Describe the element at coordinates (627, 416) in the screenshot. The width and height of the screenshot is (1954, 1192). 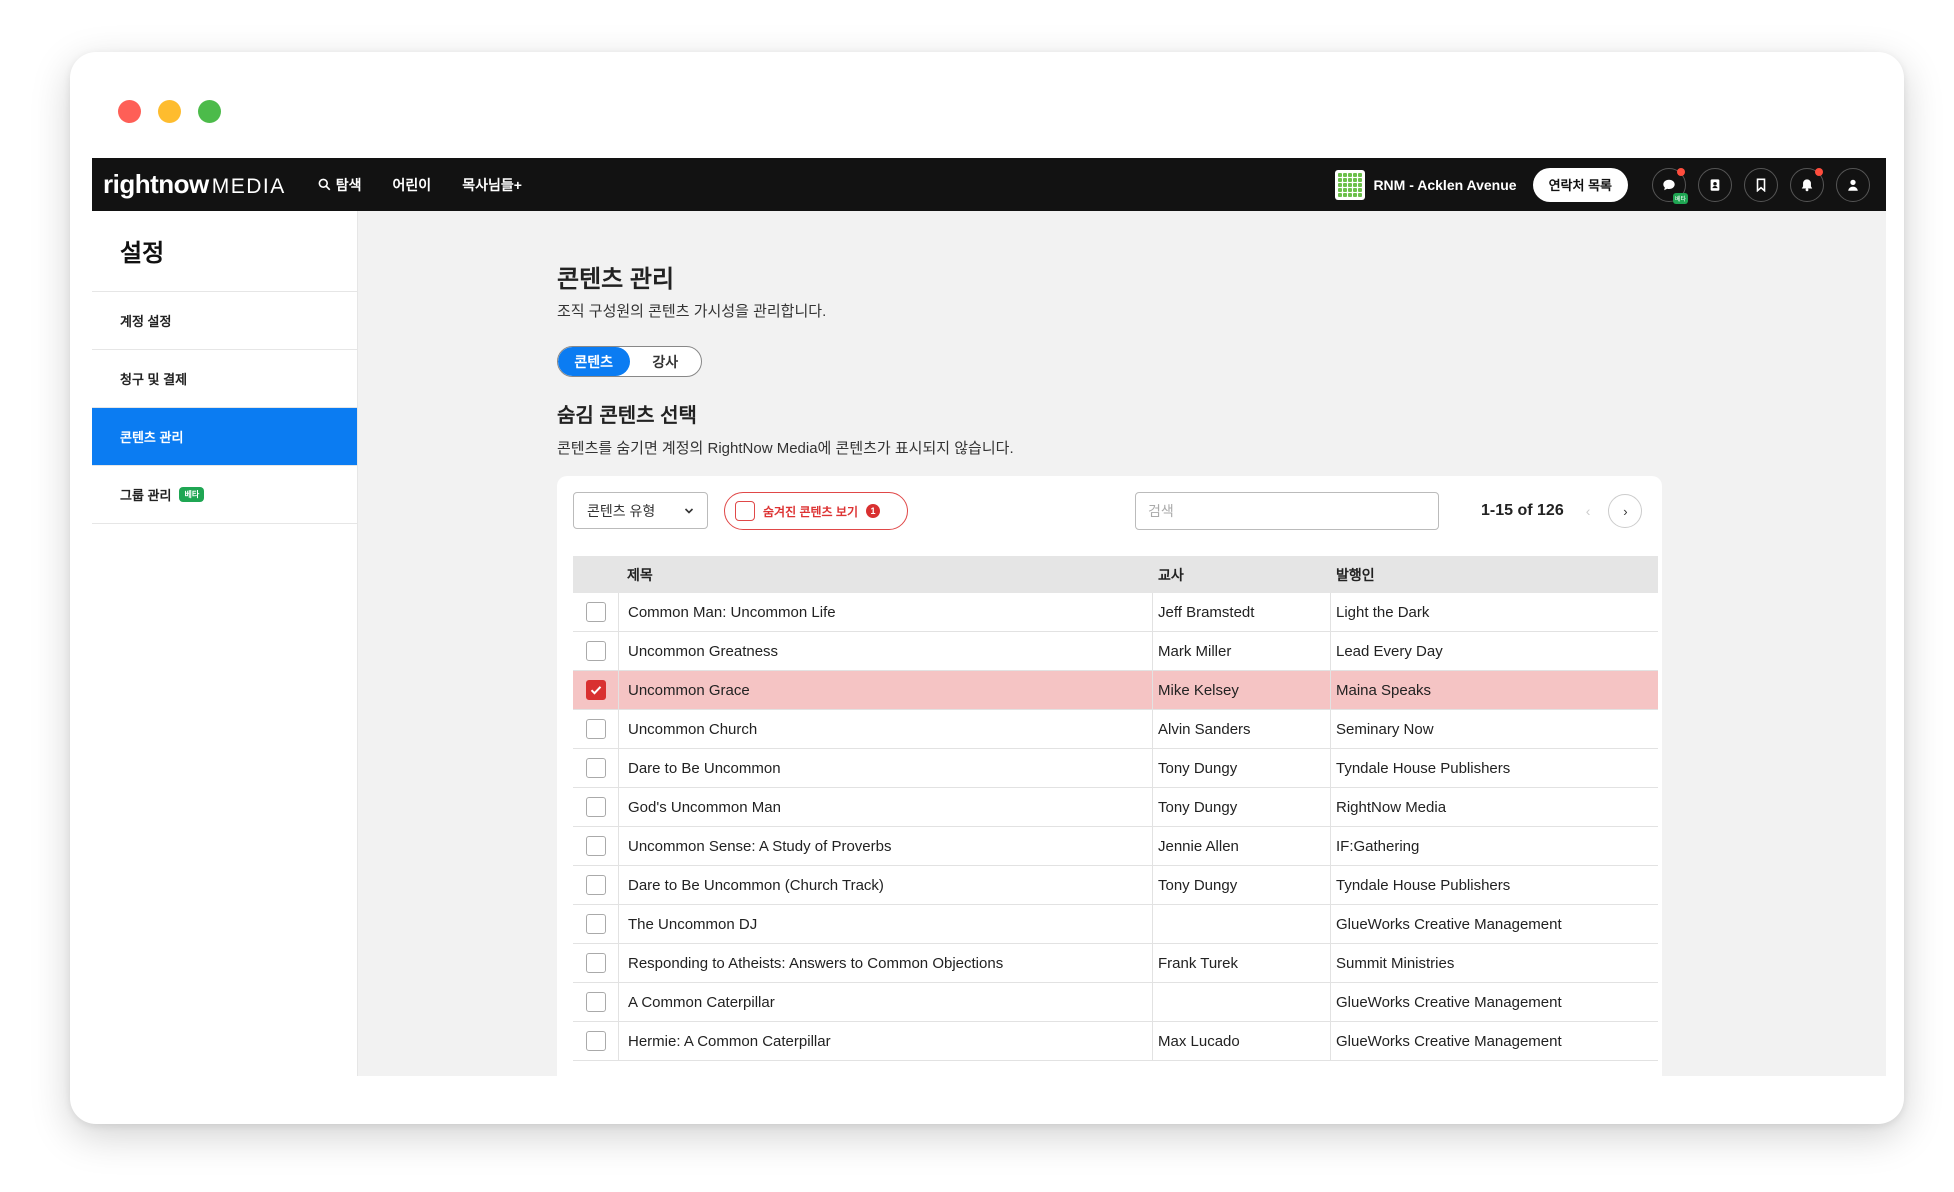
I see `section-title: 숨김 콘텐츠 선택` at that location.